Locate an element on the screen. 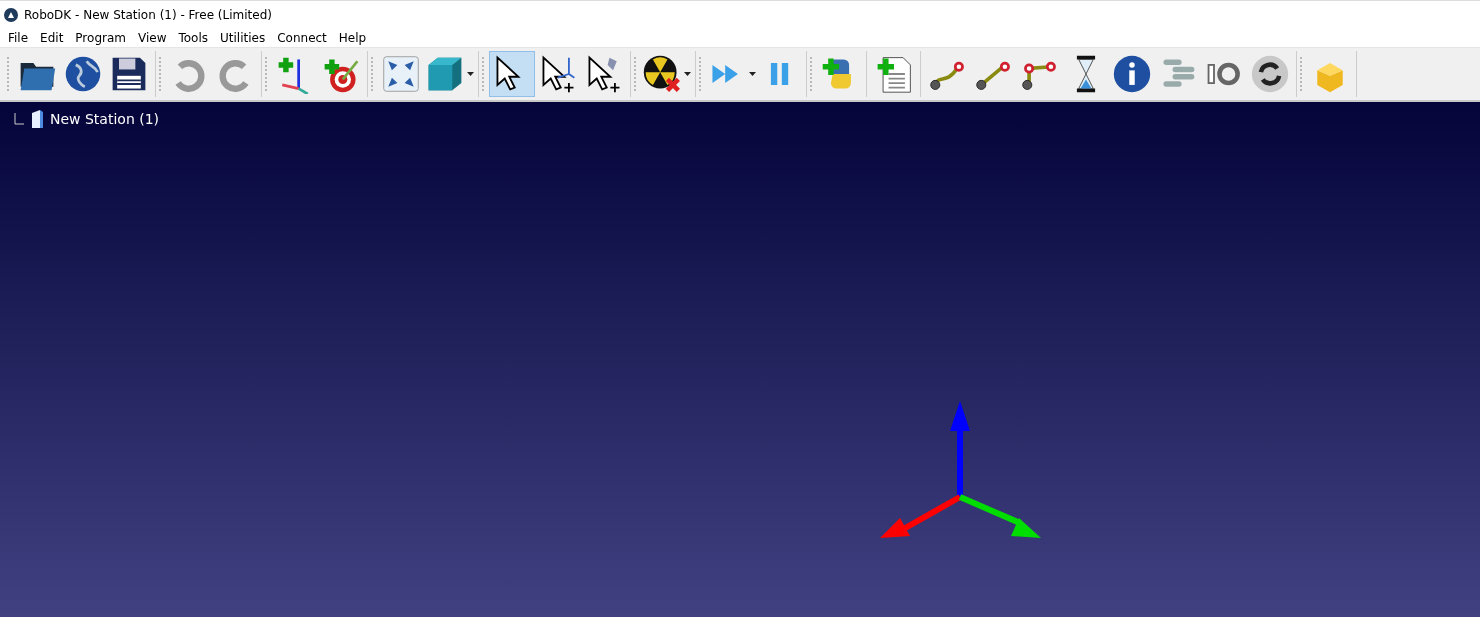 The width and height of the screenshot is (1480, 617). menu-item: Tools is located at coordinates (193, 38).